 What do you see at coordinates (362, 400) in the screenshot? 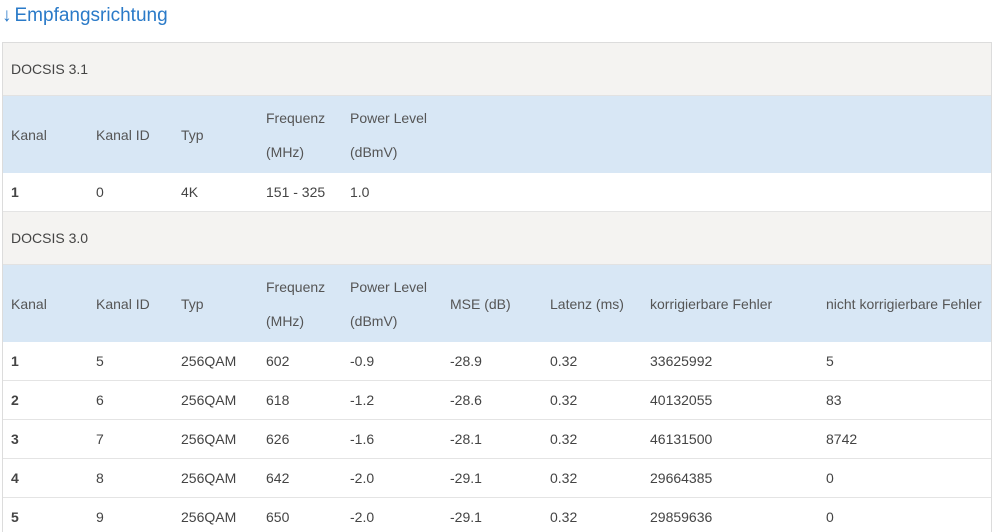
I see `cell-power: -1.2` at bounding box center [362, 400].